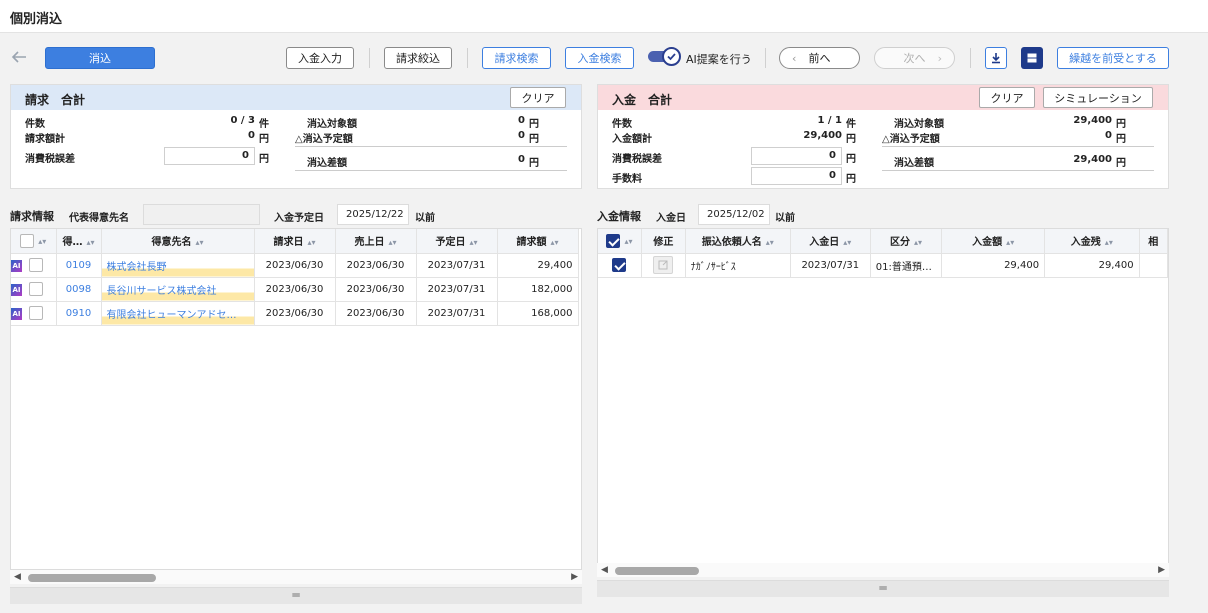 The image size is (1208, 613). What do you see at coordinates (99, 218) in the screenshot?
I see `rep-customer-label: 代表得意先名` at bounding box center [99, 218].